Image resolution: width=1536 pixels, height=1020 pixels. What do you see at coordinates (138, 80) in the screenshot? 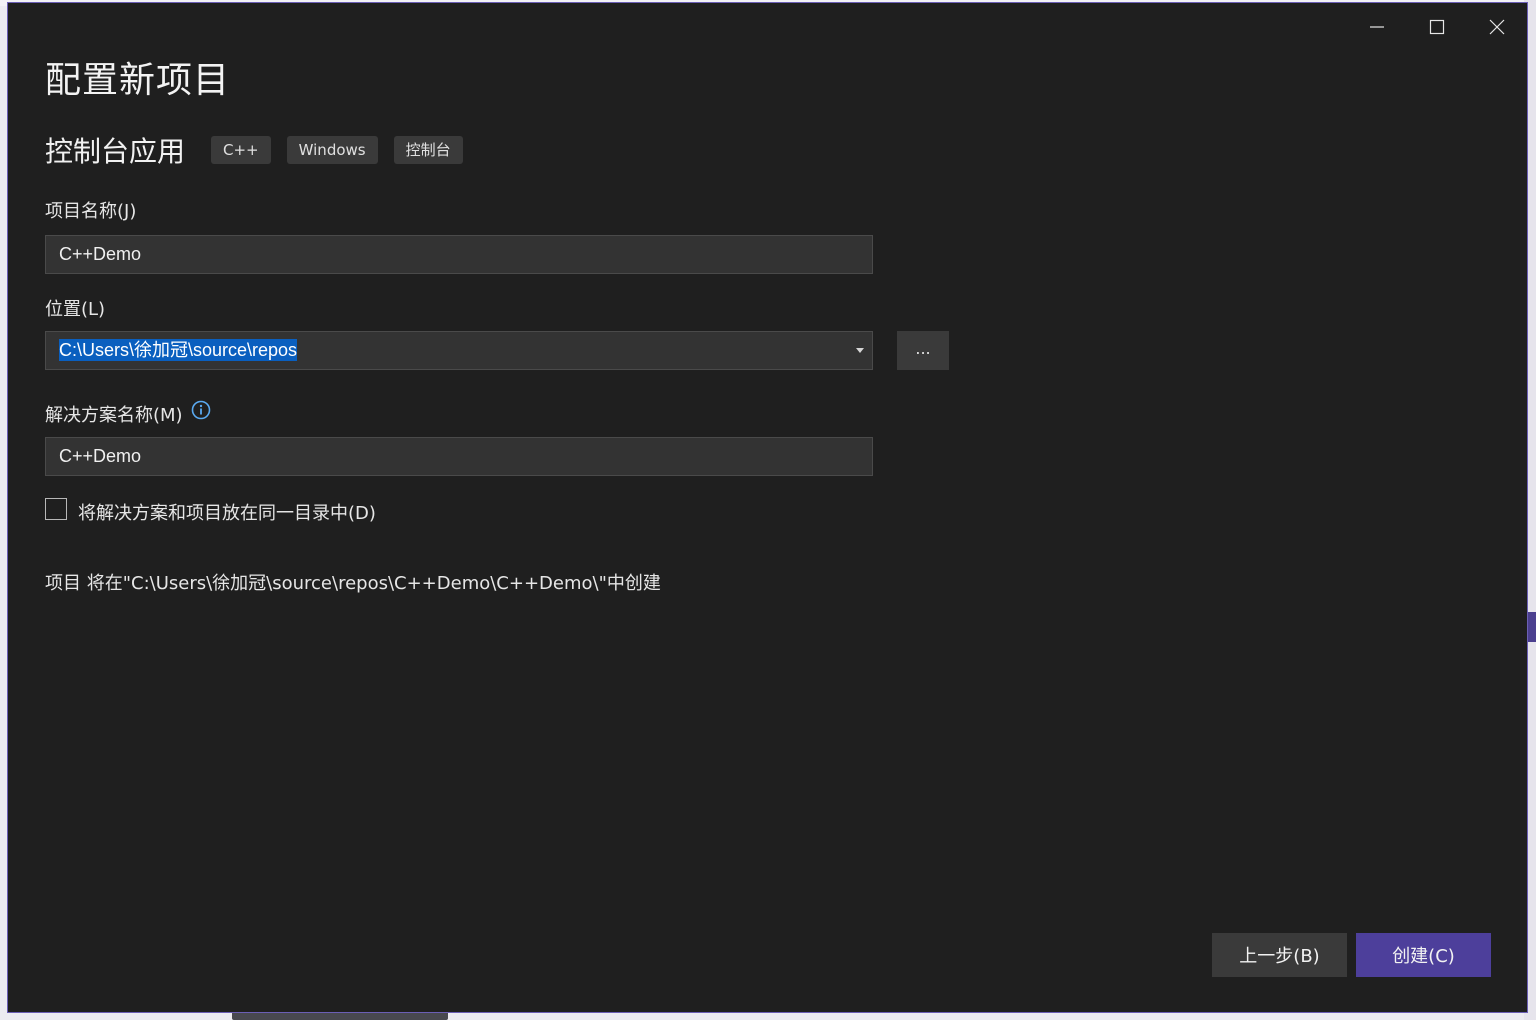
I see `page-title: 配置新项目` at bounding box center [138, 80].